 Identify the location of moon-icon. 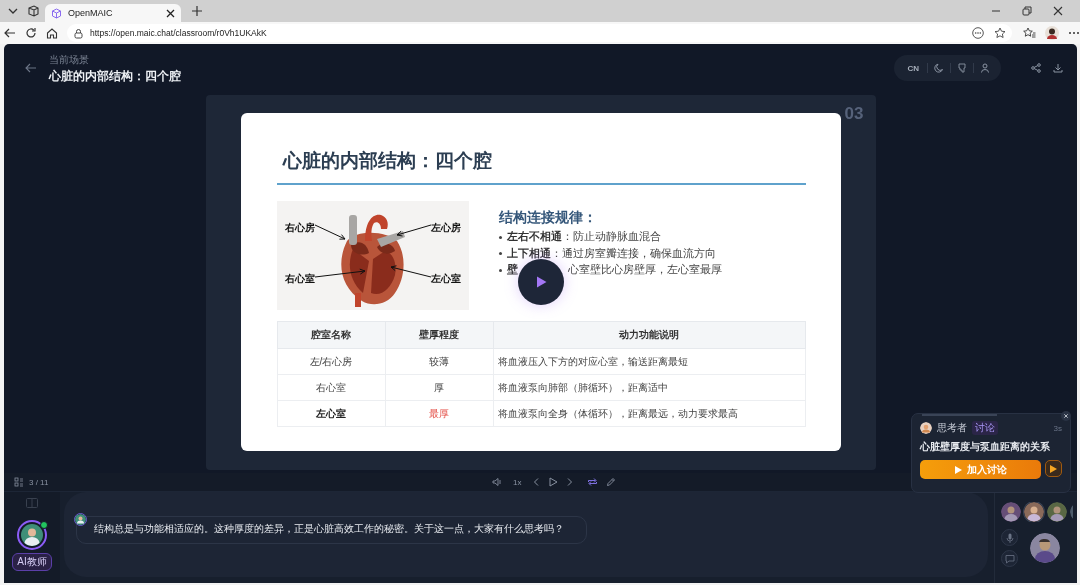
(939, 68).